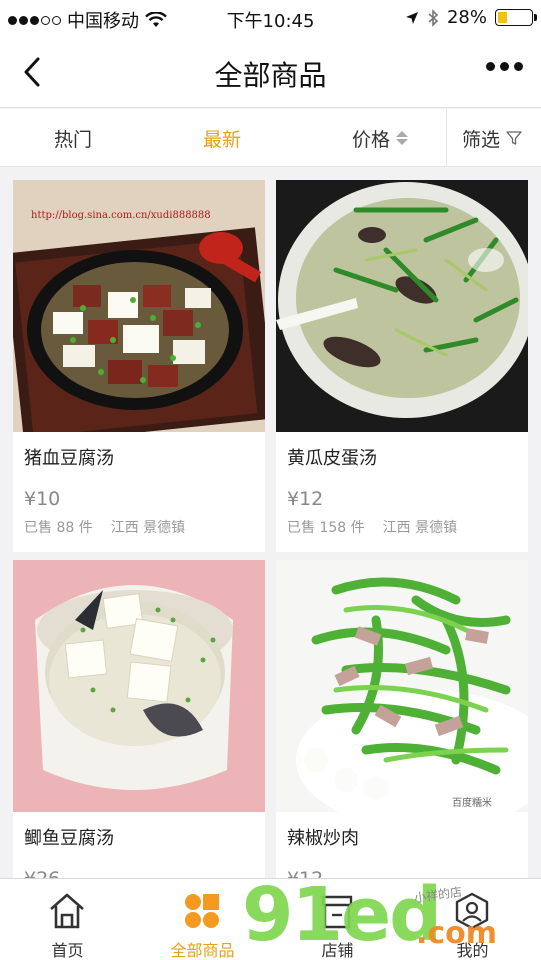 This screenshot has width=541, height=960. I want to click on location-arrow-icon, so click(411, 17).